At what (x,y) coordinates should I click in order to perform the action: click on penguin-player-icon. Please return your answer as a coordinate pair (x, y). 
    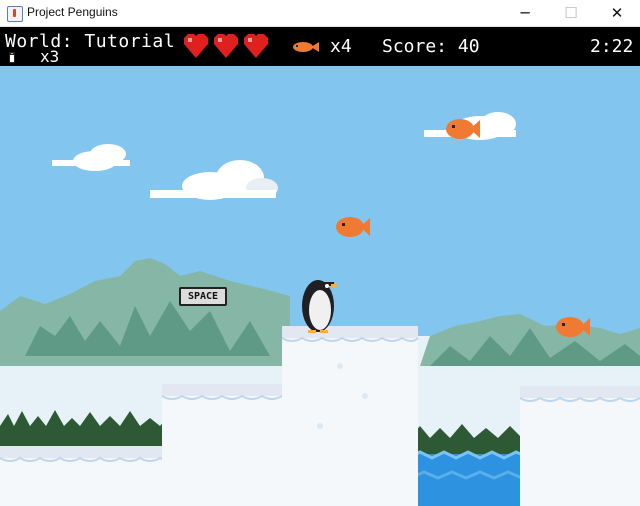
    Looking at the image, I should click on (319, 306).